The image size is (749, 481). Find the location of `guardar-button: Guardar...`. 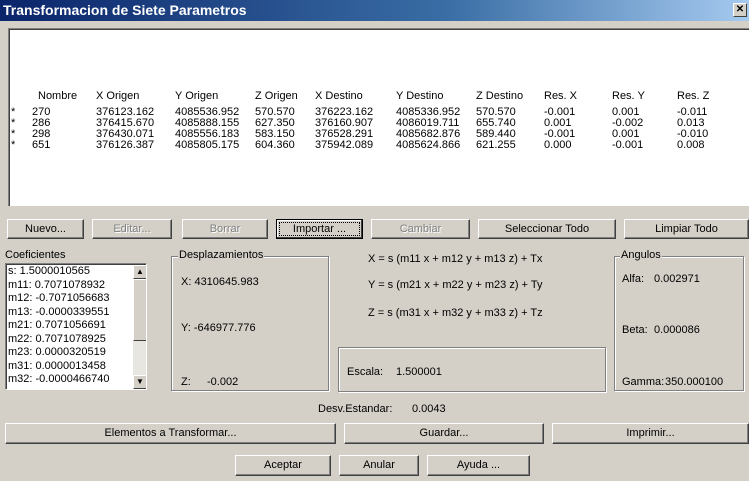

guardar-button: Guardar... is located at coordinates (444, 433).